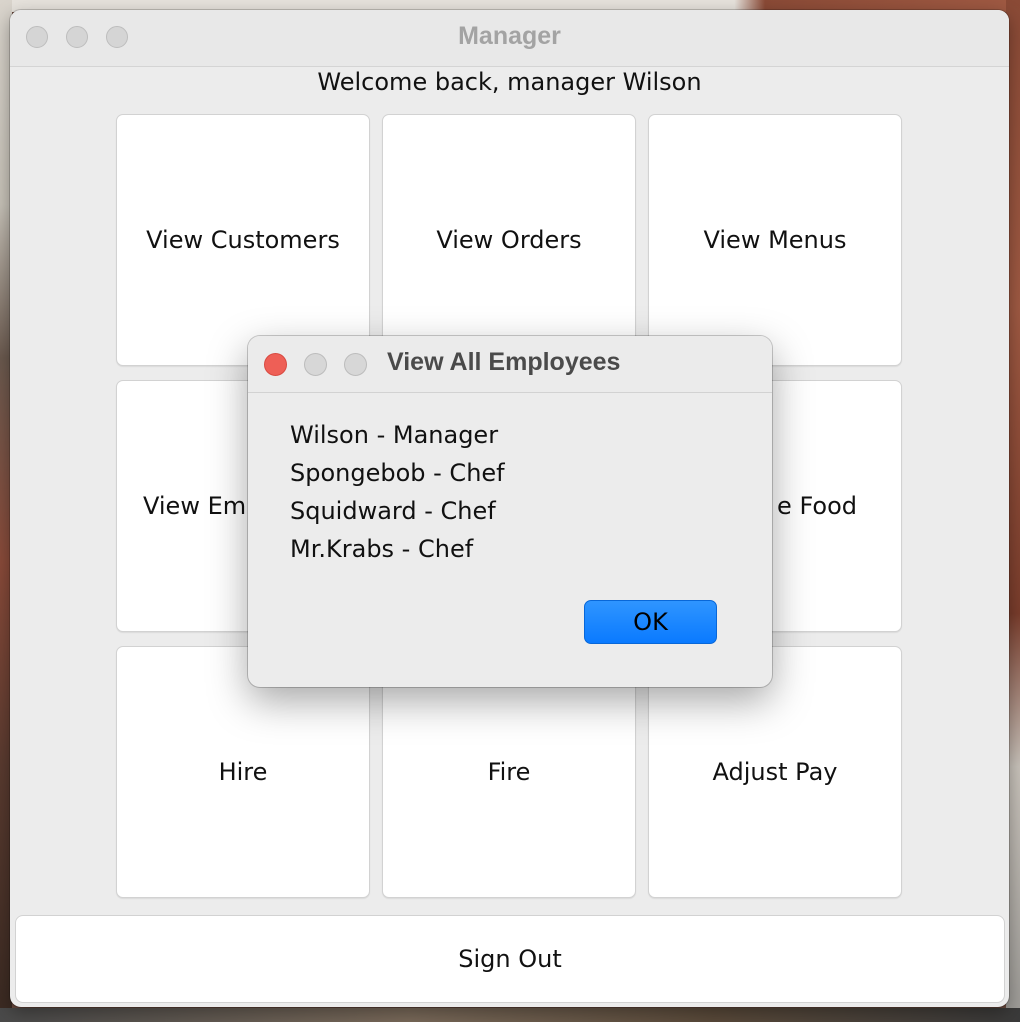 This screenshot has height=1022, width=1020. What do you see at coordinates (397, 473) in the screenshot?
I see `list-item: Spongebob - Chef` at bounding box center [397, 473].